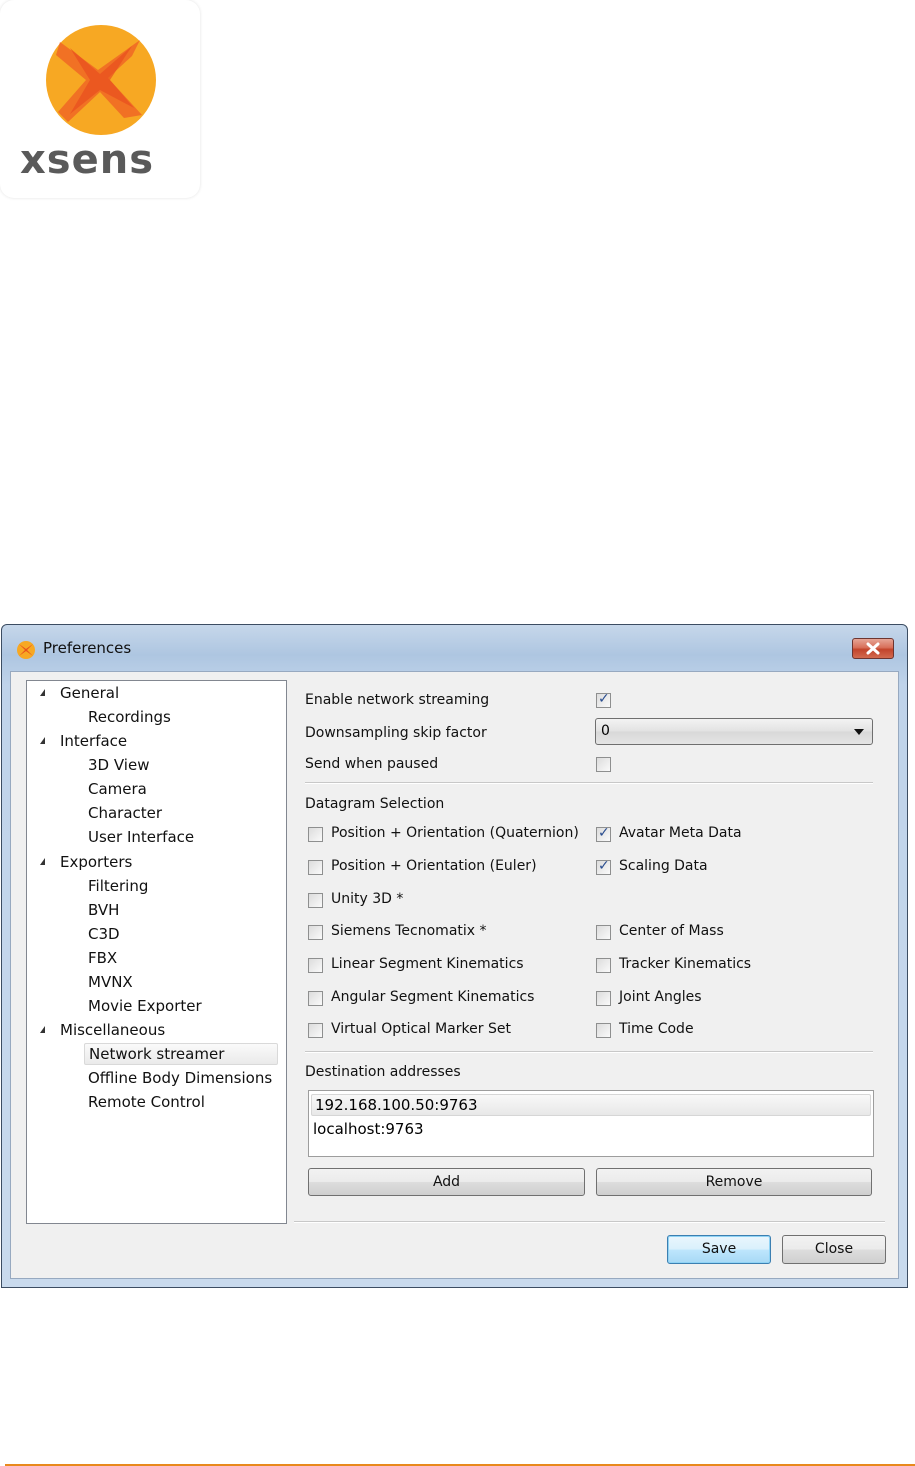 This screenshot has height=1466, width=915. Describe the element at coordinates (87, 160) in the screenshot. I see `xsens-wordmark: xsens` at that location.